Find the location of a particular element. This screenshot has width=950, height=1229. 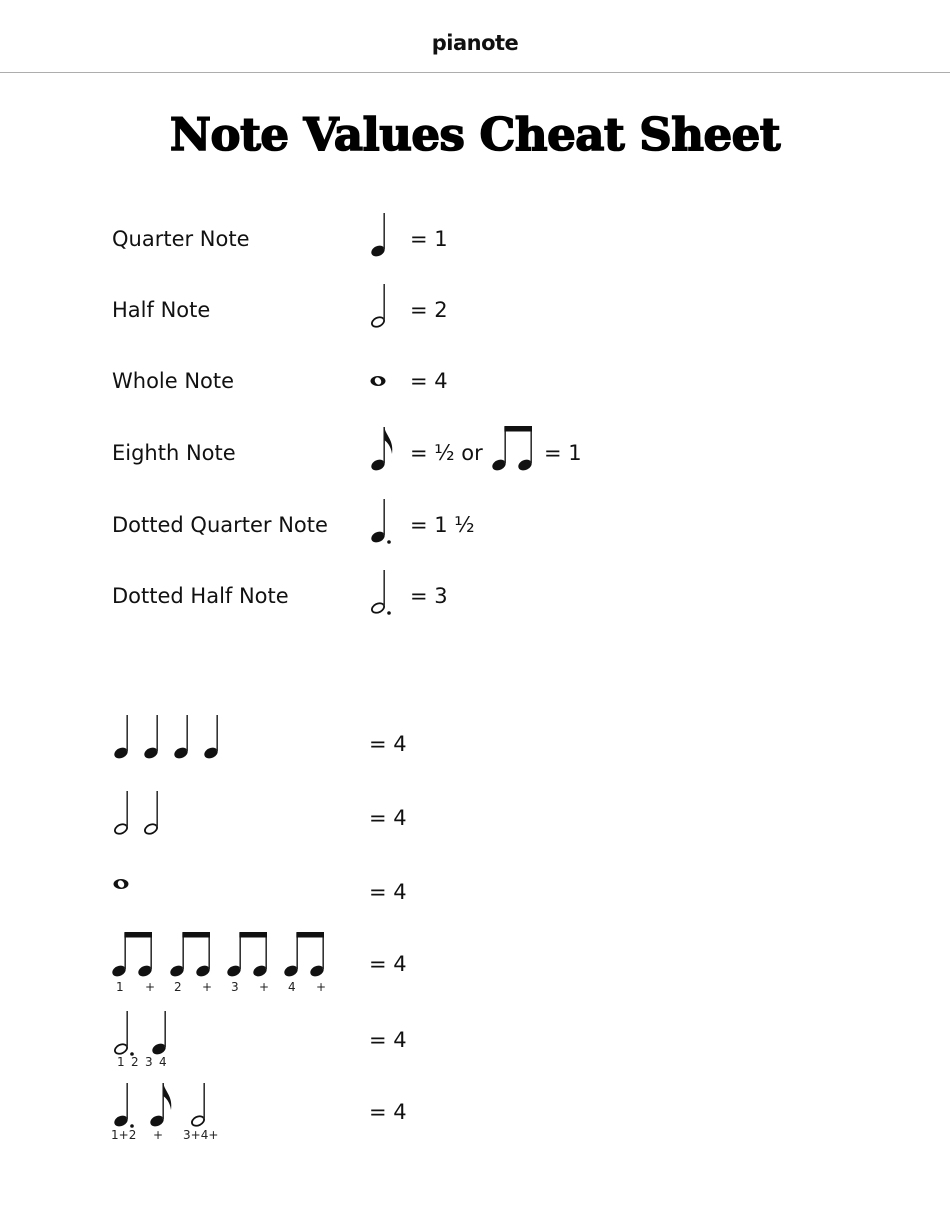

note-value-row: Dotted Quarter Note = 1 ½ is located at coordinates (475, 526).